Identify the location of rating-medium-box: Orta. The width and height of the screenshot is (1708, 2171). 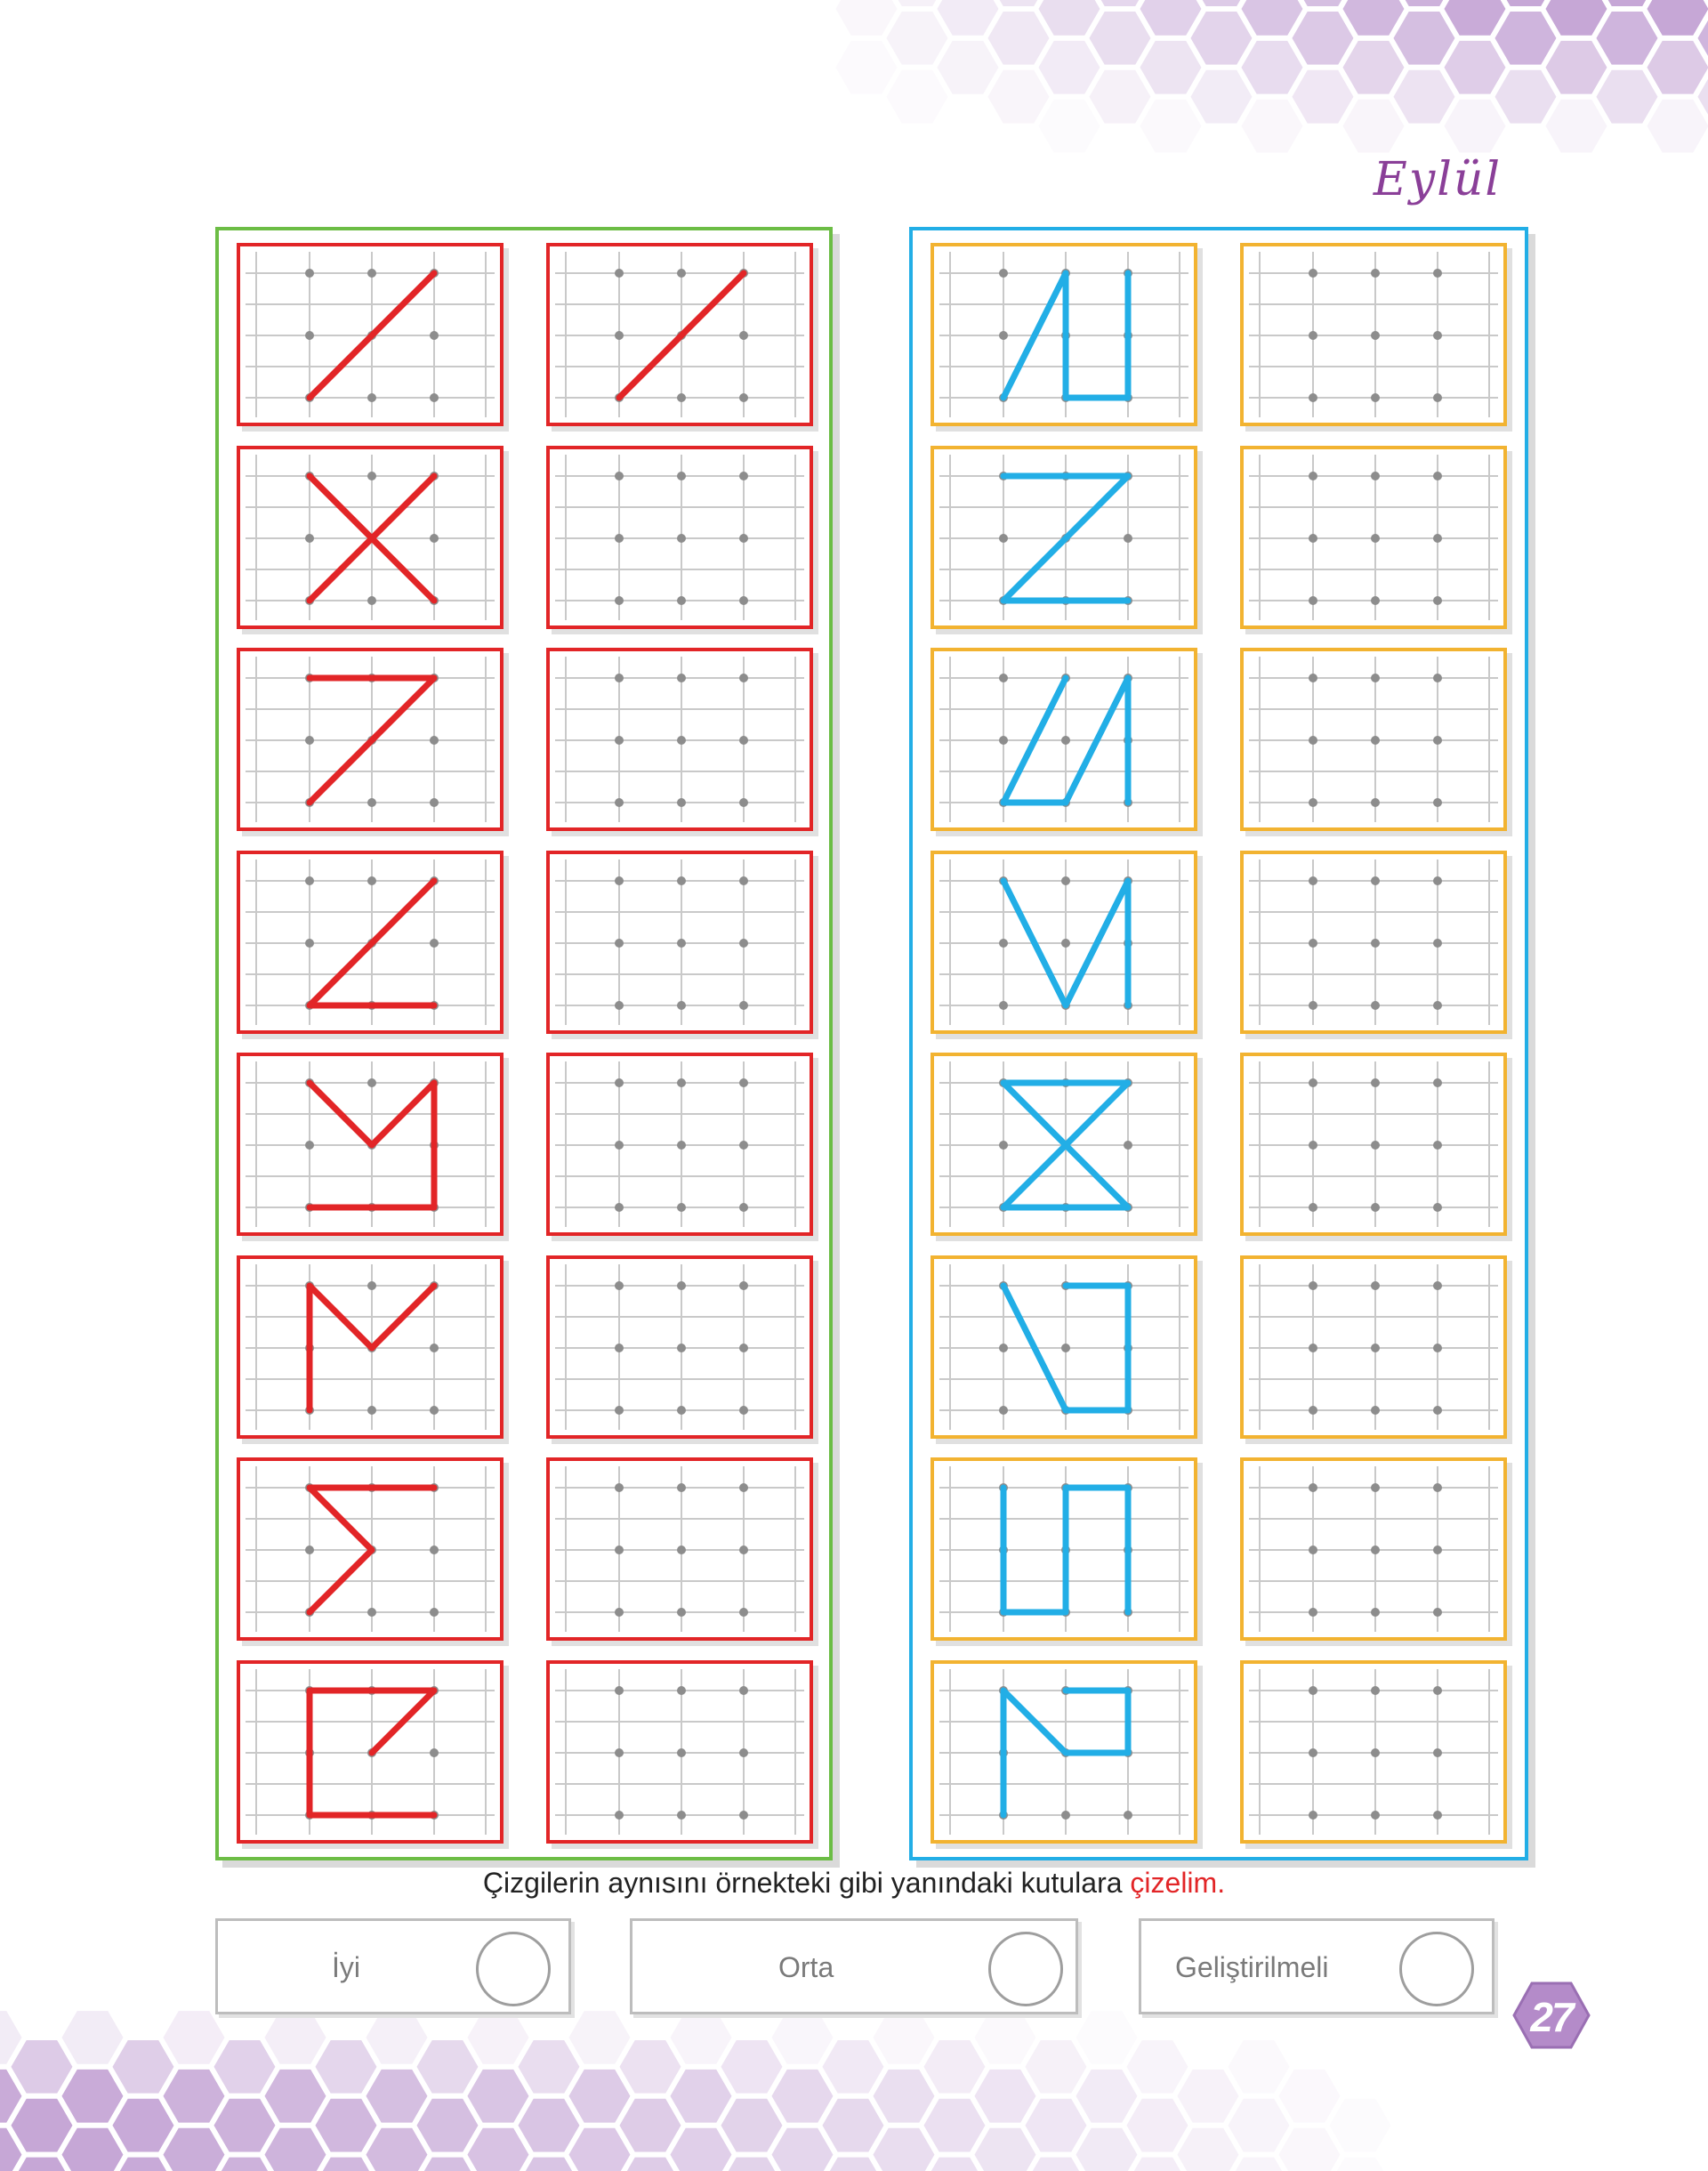
(854, 1966).